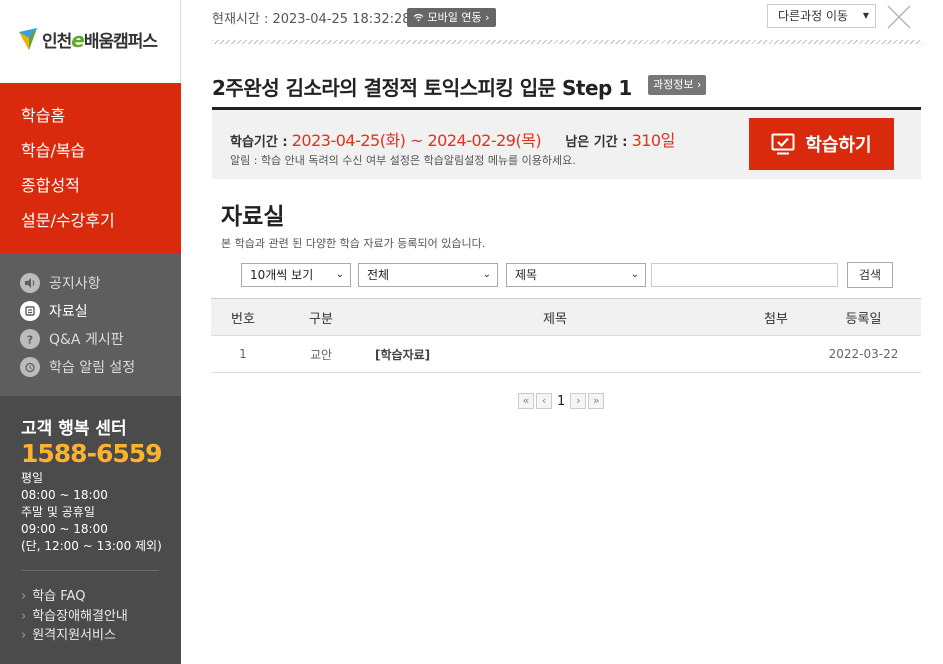 The width and height of the screenshot is (943, 664). What do you see at coordinates (578, 401) in the screenshot?
I see `next-page-icon: ›` at bounding box center [578, 401].